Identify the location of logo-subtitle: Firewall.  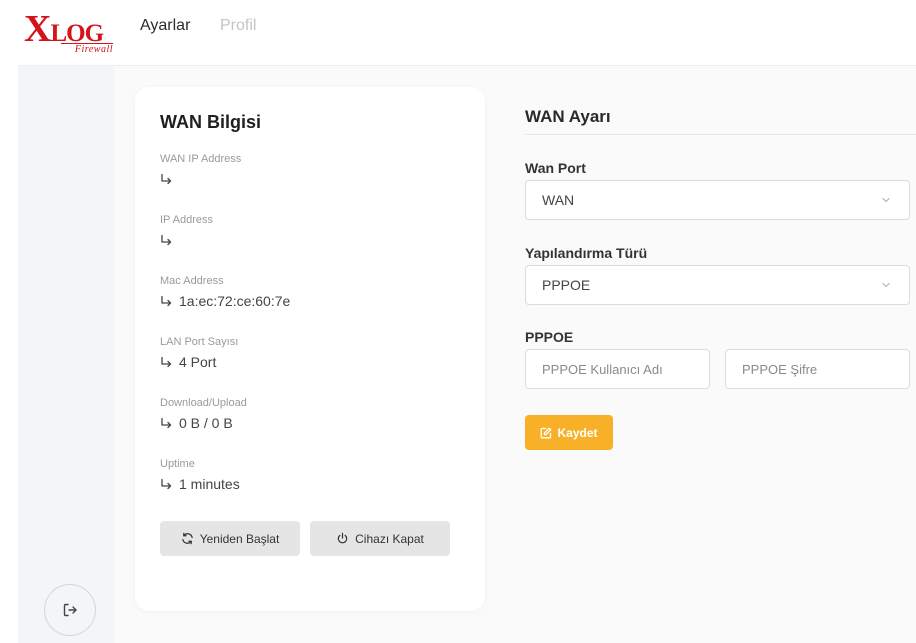
(87, 49).